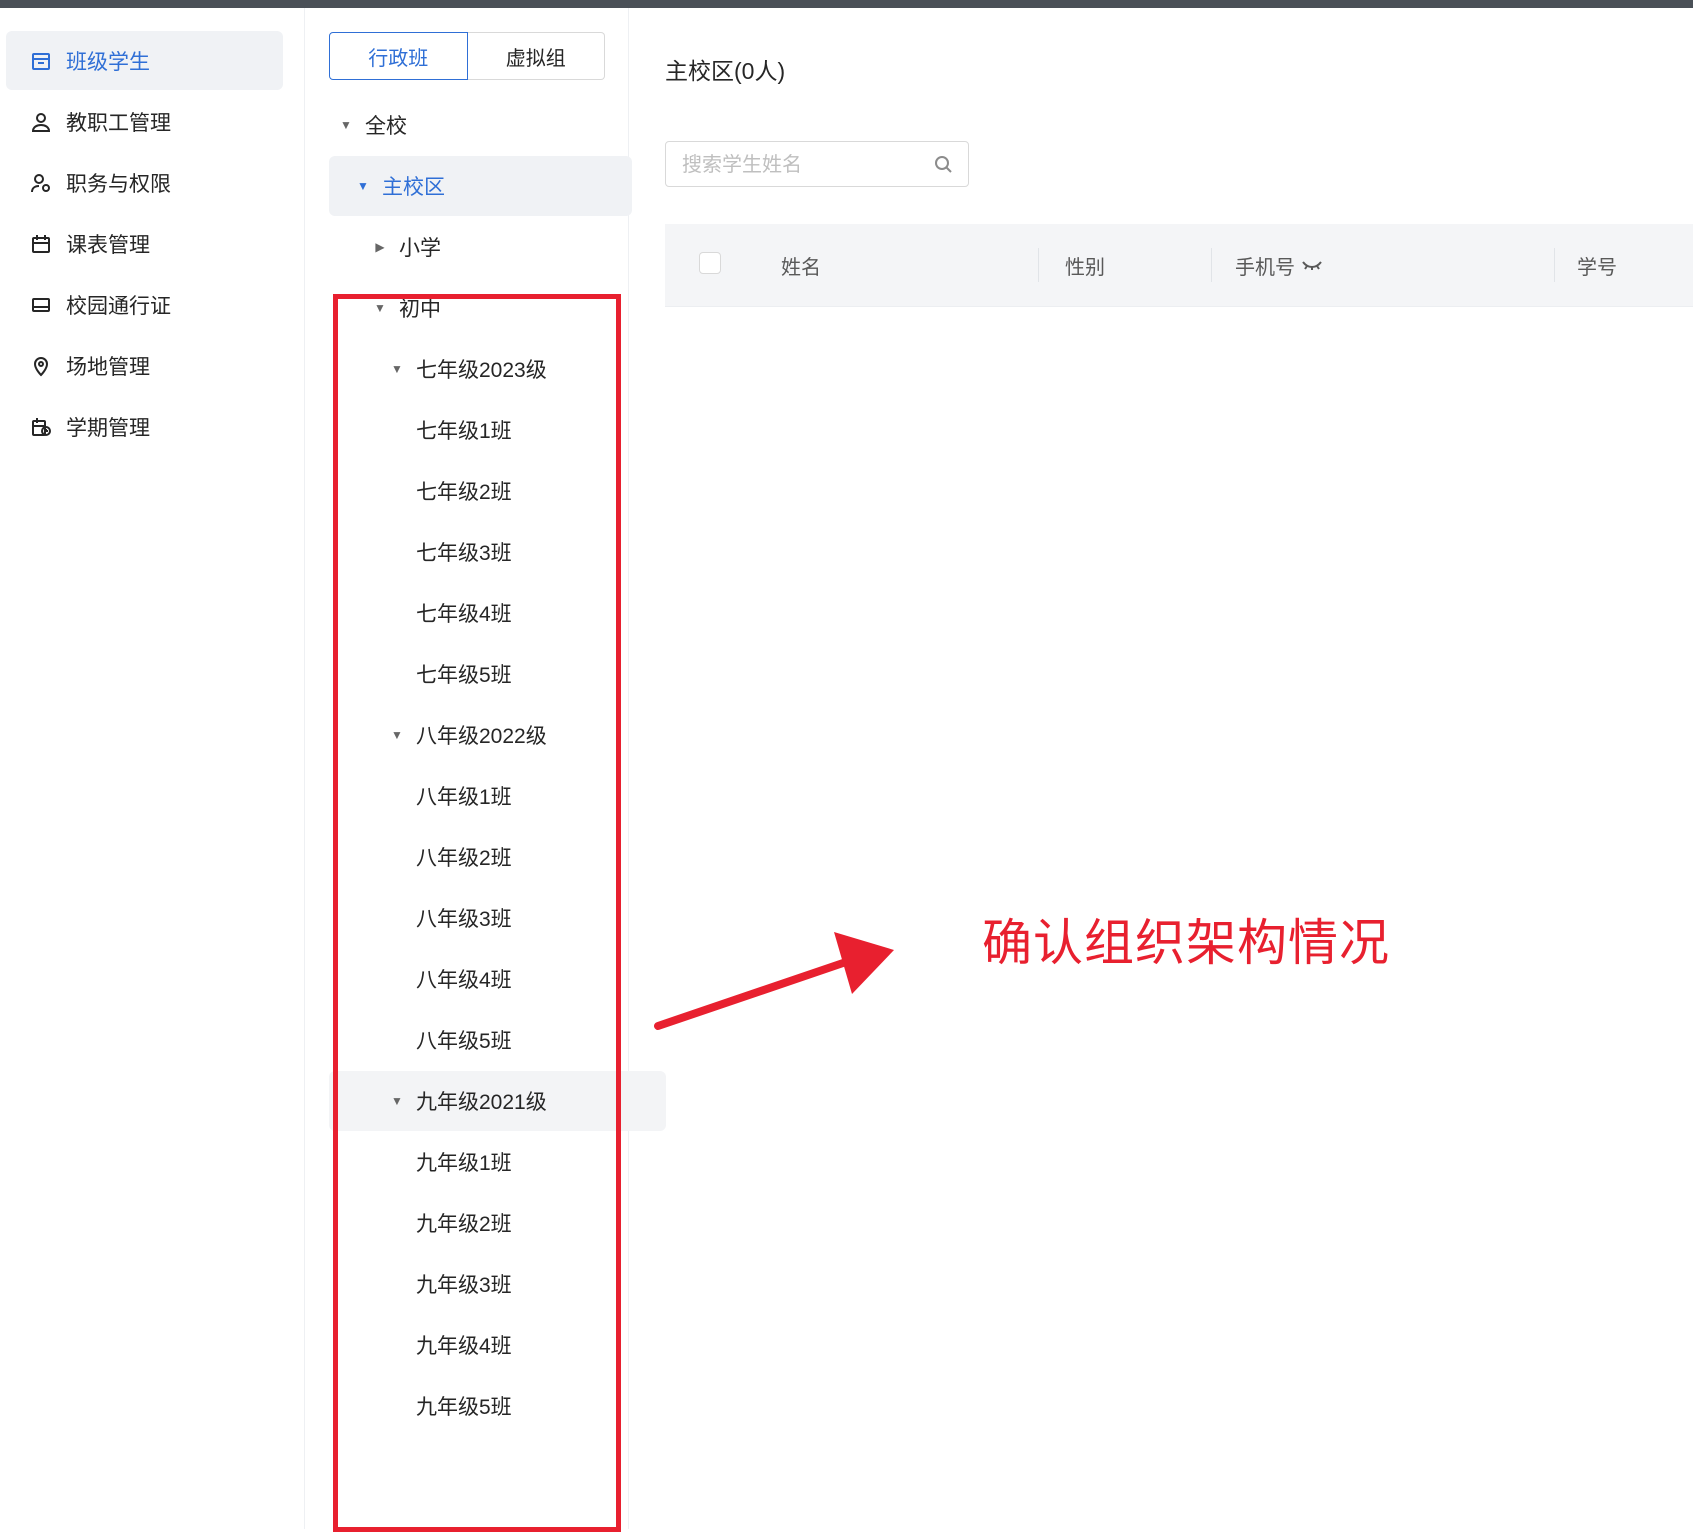 The height and width of the screenshot is (1532, 1693). What do you see at coordinates (725, 71) in the screenshot?
I see `page-title: 主校区(0人)` at bounding box center [725, 71].